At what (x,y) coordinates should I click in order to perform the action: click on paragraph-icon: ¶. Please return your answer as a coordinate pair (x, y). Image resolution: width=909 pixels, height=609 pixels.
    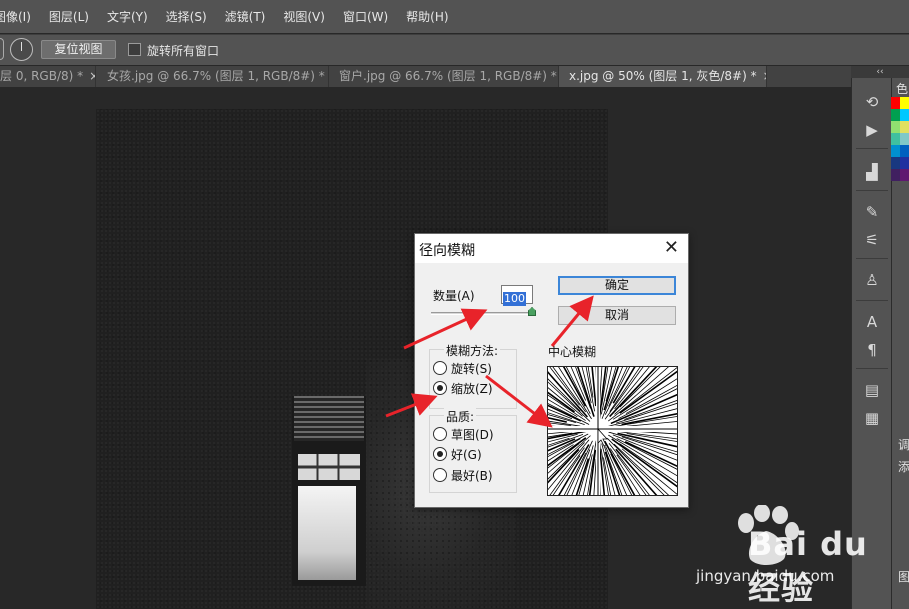
    Looking at the image, I should click on (872, 350).